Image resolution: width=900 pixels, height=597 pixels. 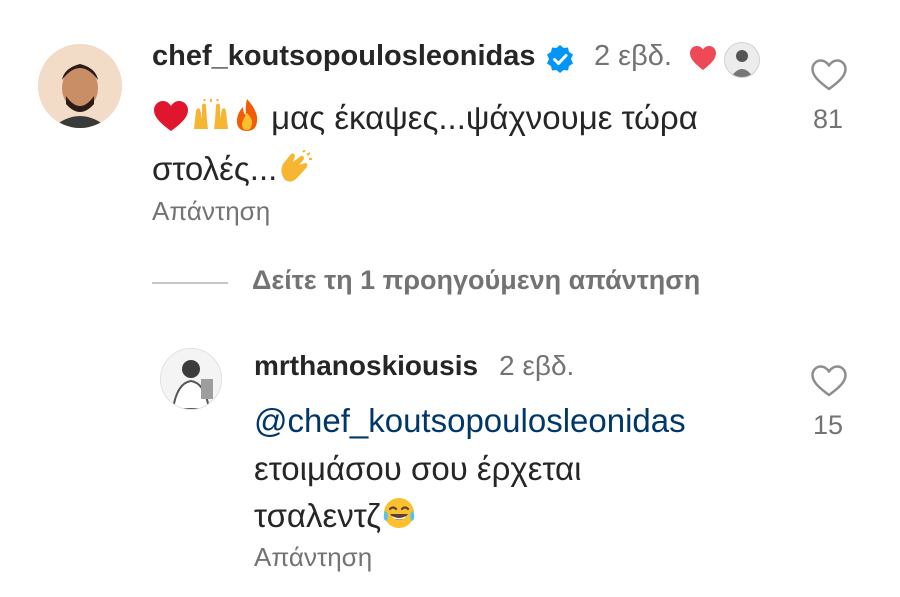 What do you see at coordinates (418, 468) in the screenshot?
I see `reply-text-line1: ετοιμάσου σου έρχεται` at bounding box center [418, 468].